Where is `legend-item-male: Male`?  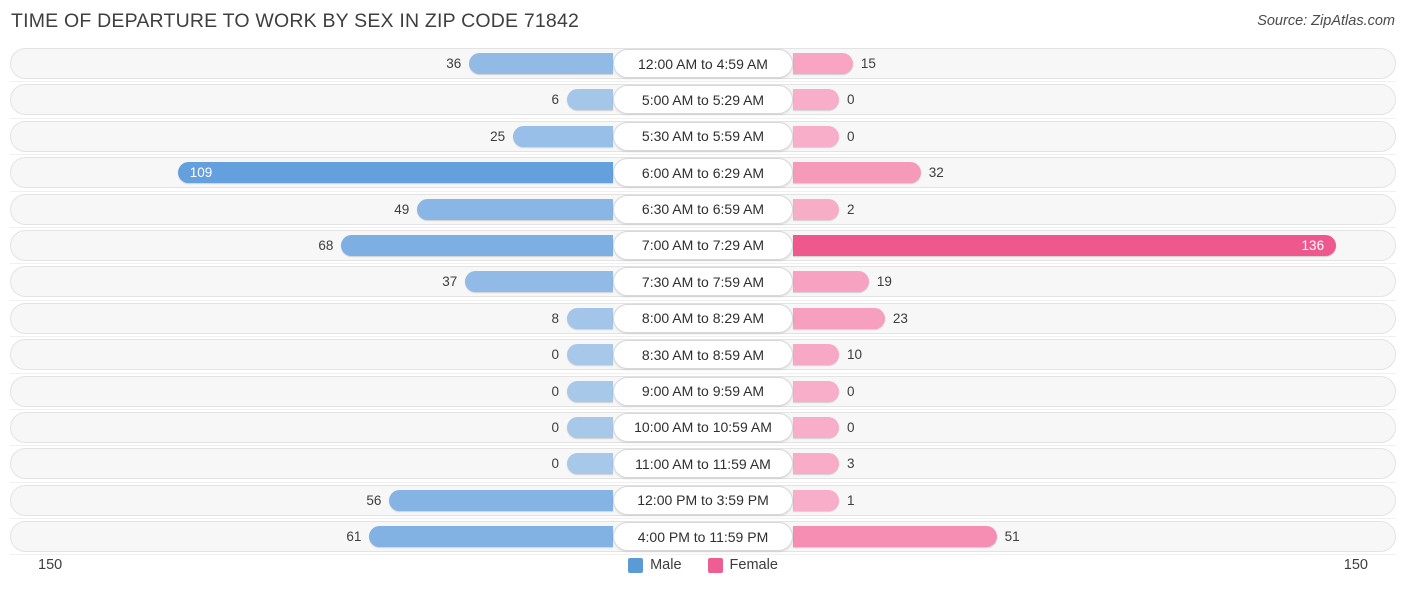 legend-item-male: Male is located at coordinates (655, 565).